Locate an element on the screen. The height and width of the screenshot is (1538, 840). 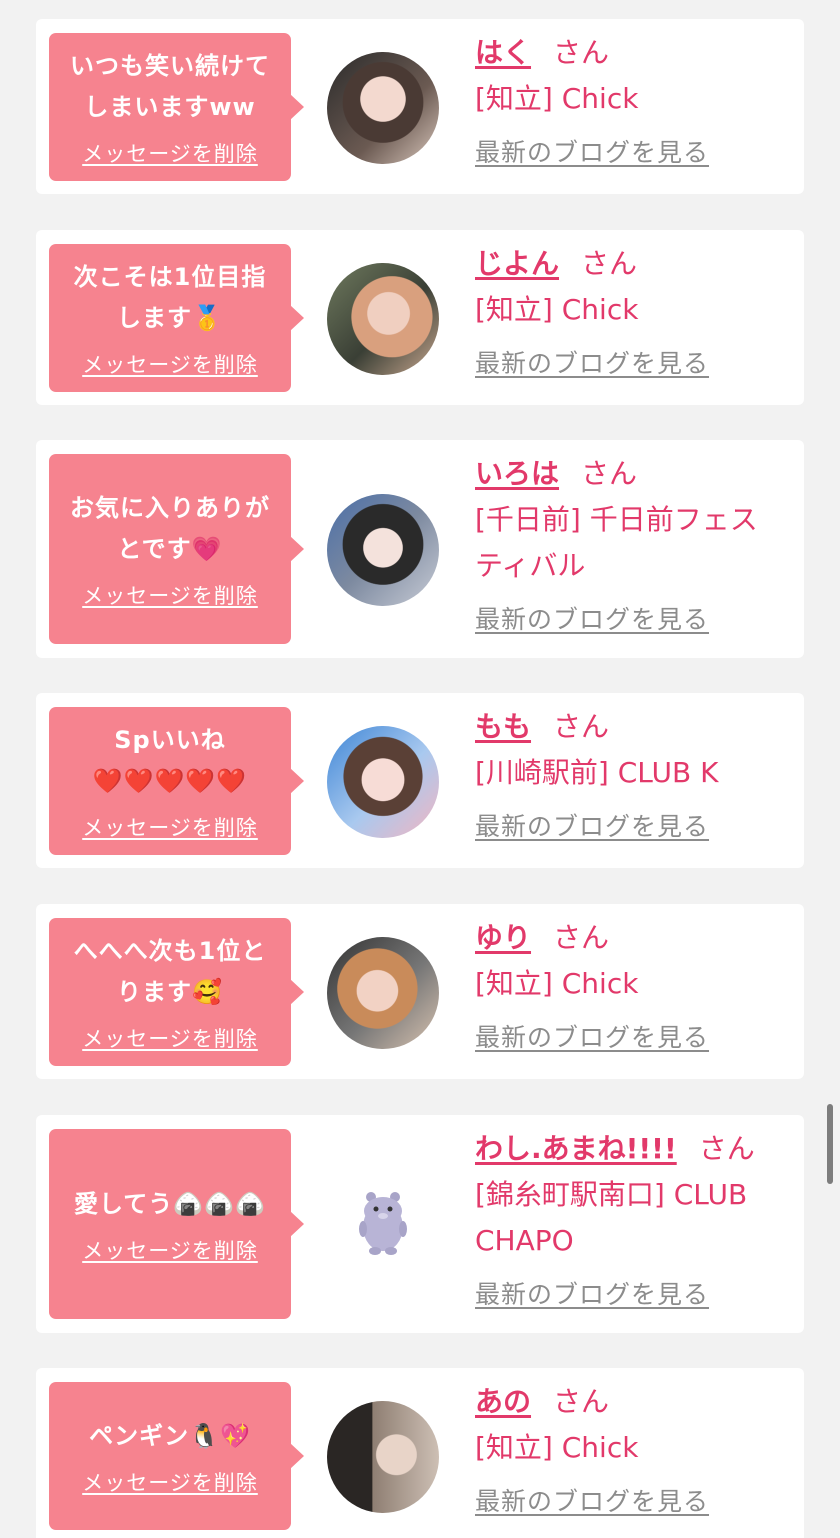
message-text-line: 次こそは1位目指 is located at coordinates (170, 277).